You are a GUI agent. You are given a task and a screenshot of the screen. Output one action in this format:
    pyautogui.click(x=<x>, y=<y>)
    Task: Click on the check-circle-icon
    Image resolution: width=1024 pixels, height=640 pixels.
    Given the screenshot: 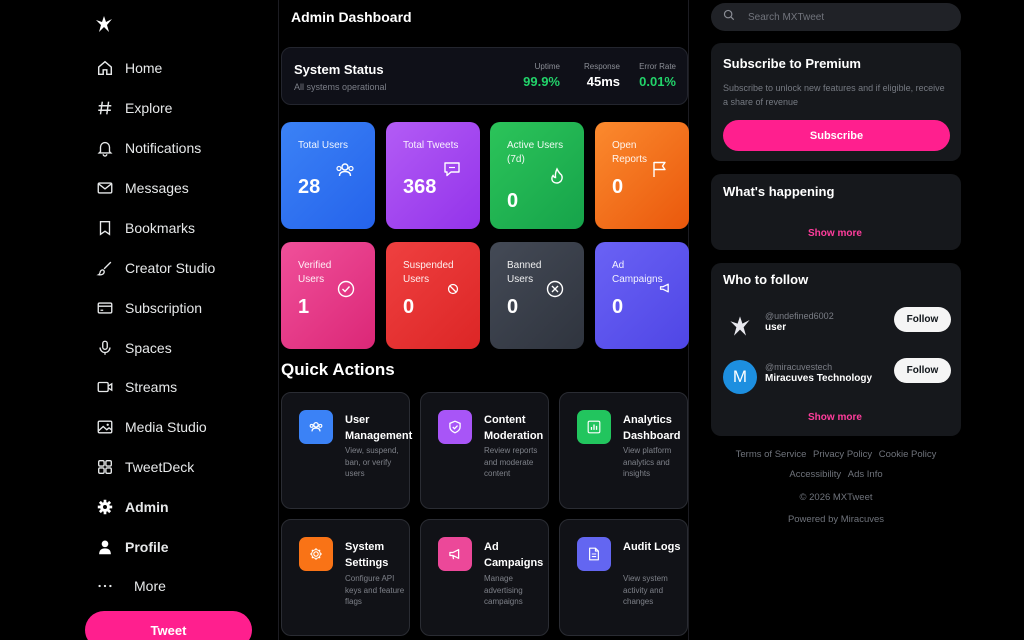 What is the action you would take?
    pyautogui.click(x=346, y=289)
    